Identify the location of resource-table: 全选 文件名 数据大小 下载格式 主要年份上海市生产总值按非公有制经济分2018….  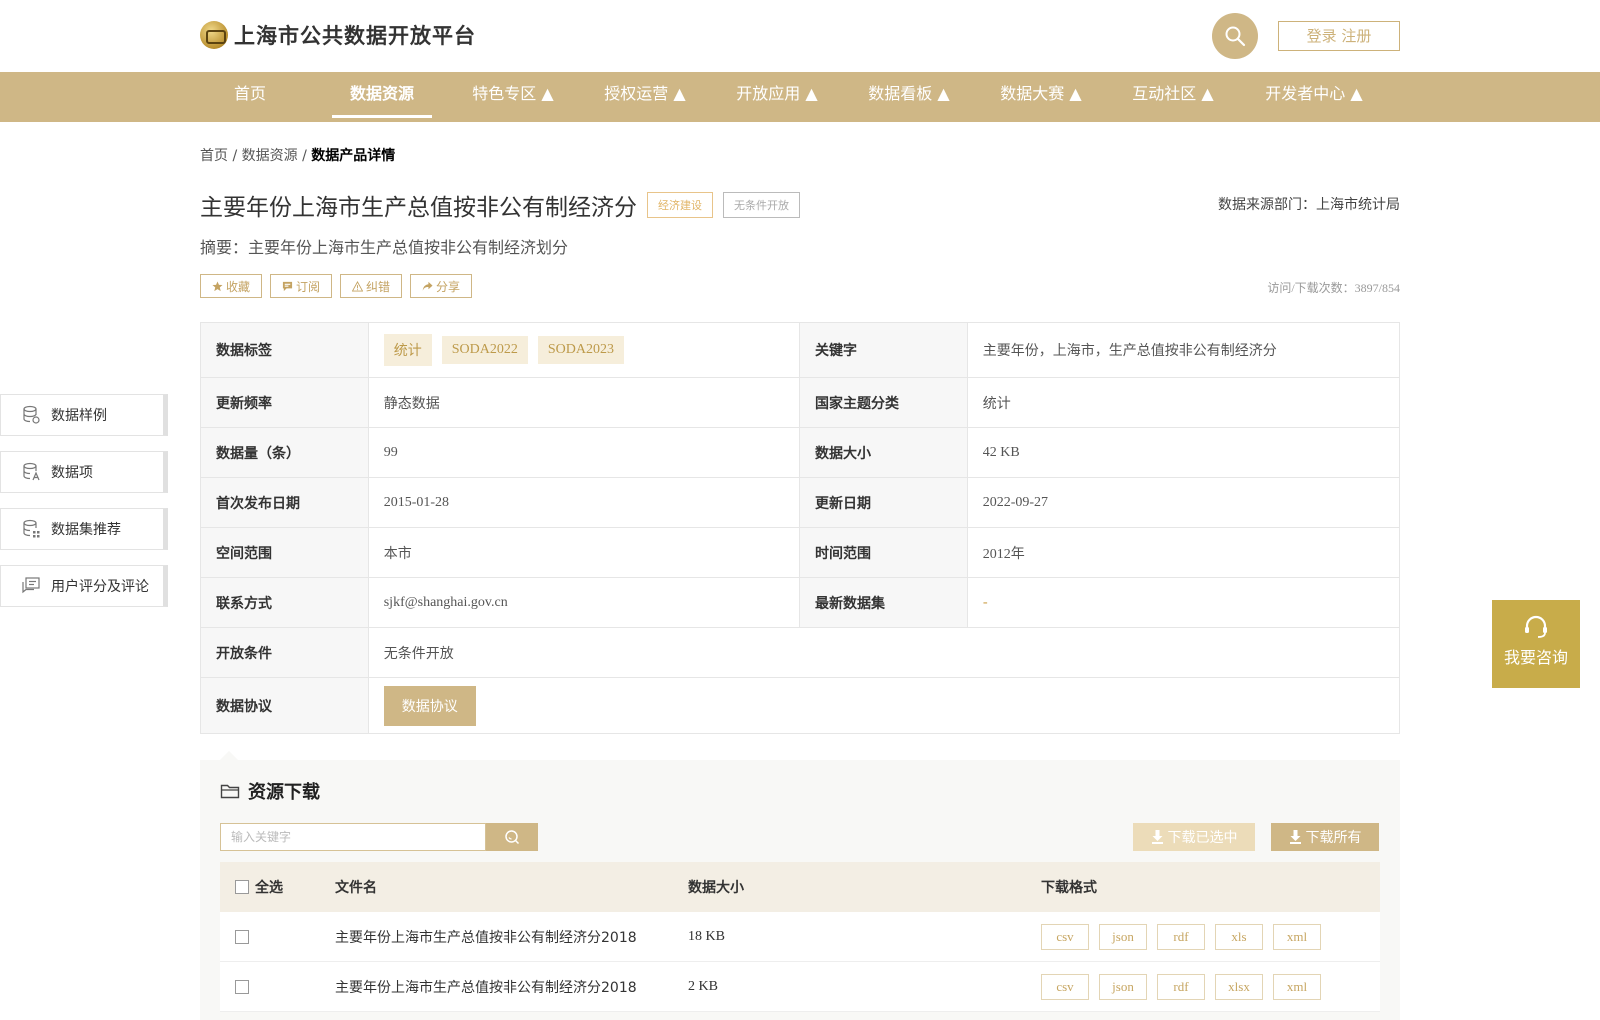
(800, 937).